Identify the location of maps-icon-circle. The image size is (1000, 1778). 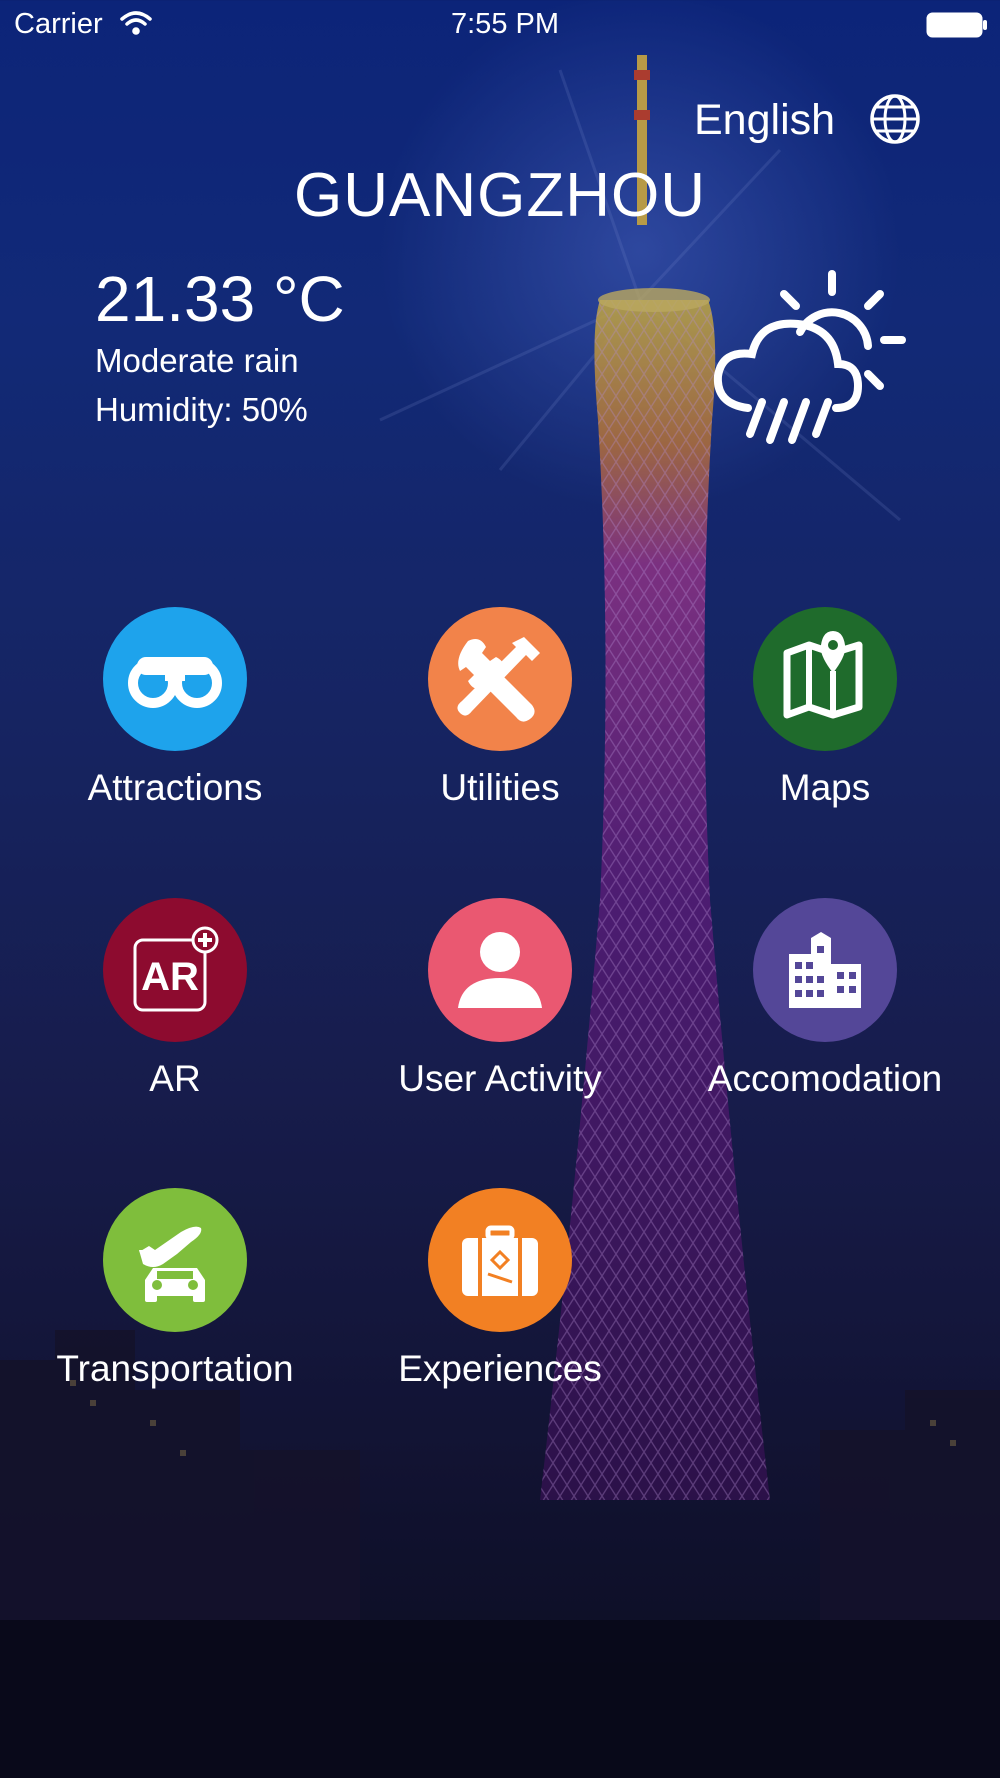
(825, 679).